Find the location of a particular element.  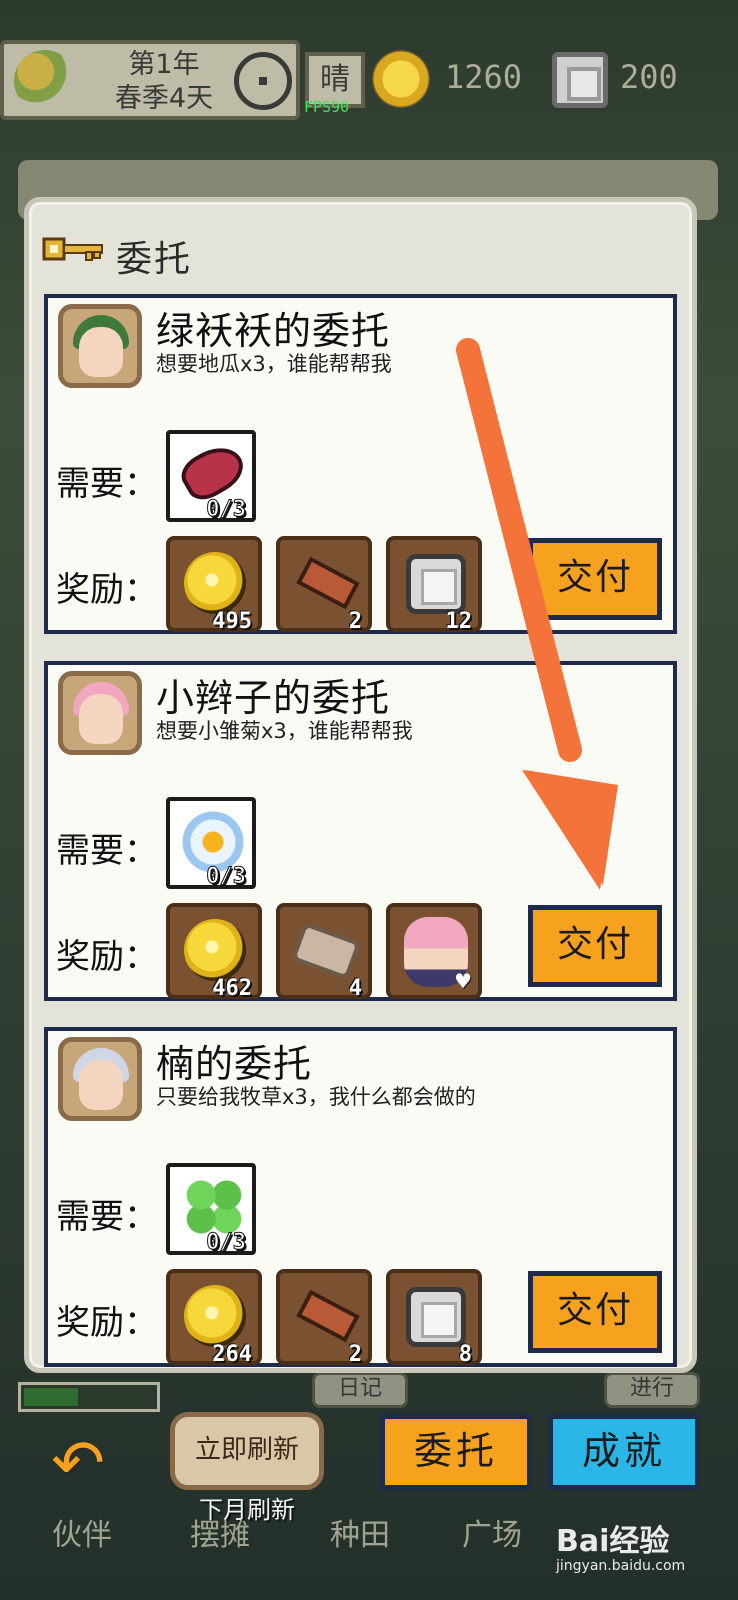

progress-tab: 进行 is located at coordinates (652, 1390).